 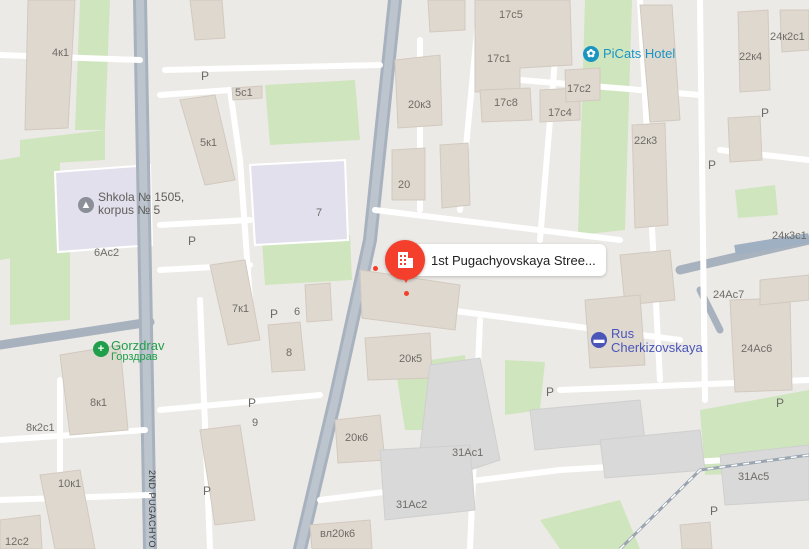 I want to click on school-name: Shkola № 1505, korpus № 5, so click(x=141, y=204).